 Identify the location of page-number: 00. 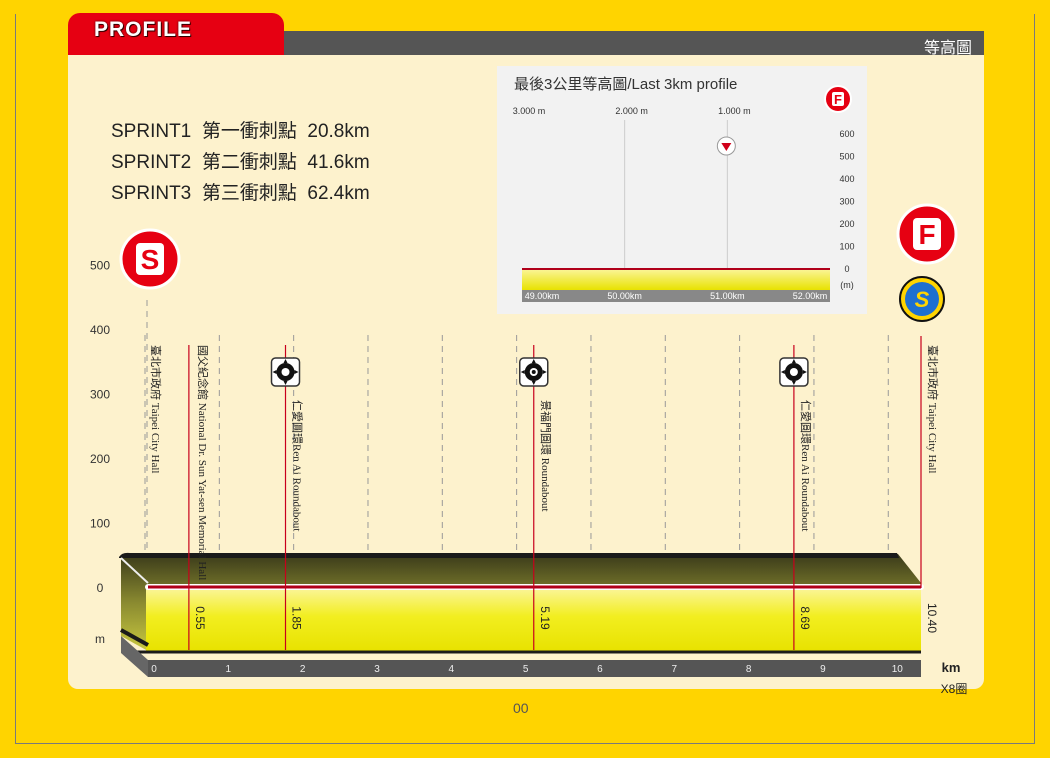
(521, 708).